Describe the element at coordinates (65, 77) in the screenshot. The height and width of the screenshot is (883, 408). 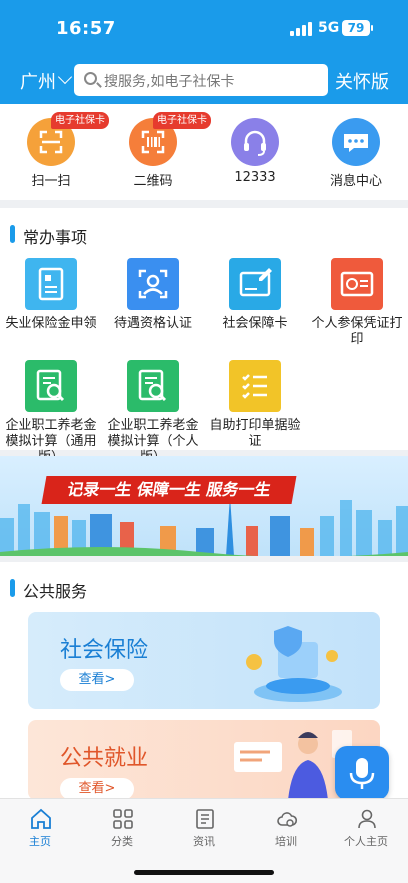
I see `chevron-down-icon` at that location.